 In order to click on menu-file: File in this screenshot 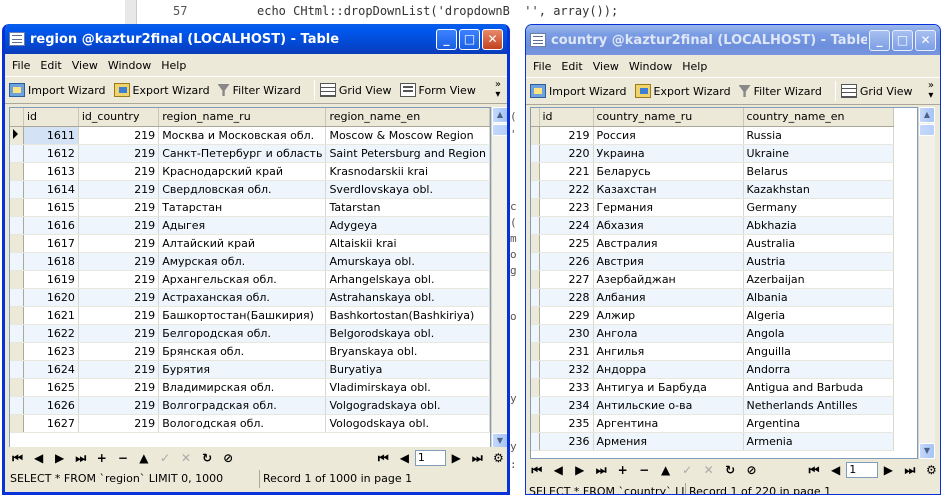, I will do `click(21, 65)`.